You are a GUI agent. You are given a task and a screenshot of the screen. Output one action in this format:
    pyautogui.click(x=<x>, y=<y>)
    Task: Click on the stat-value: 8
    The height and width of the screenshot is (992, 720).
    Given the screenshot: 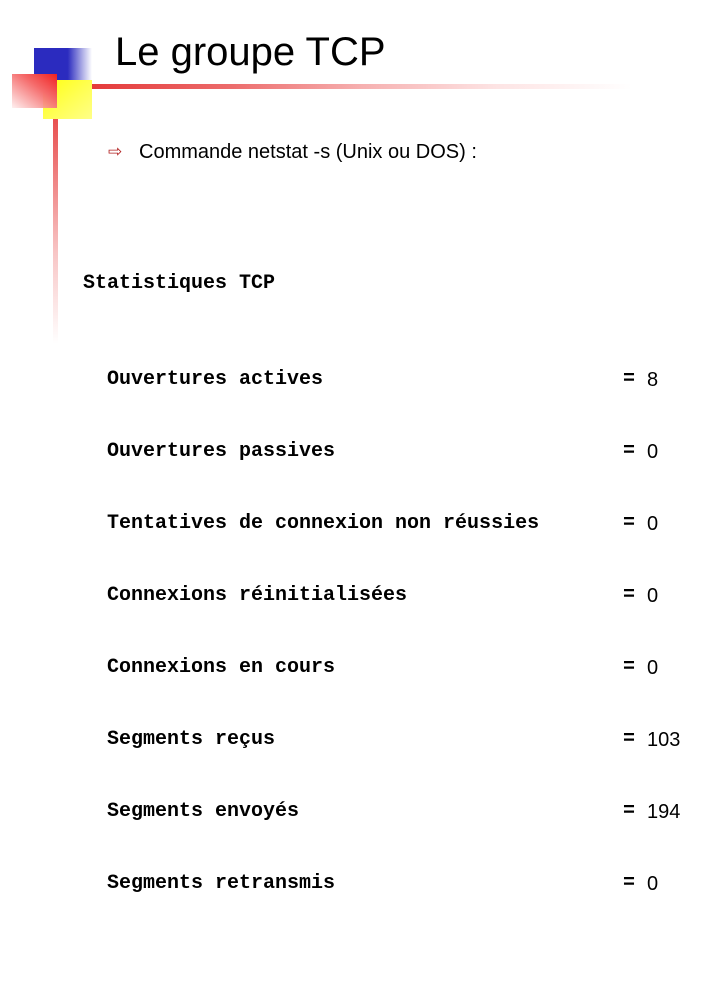 What is the action you would take?
    pyautogui.click(x=653, y=380)
    